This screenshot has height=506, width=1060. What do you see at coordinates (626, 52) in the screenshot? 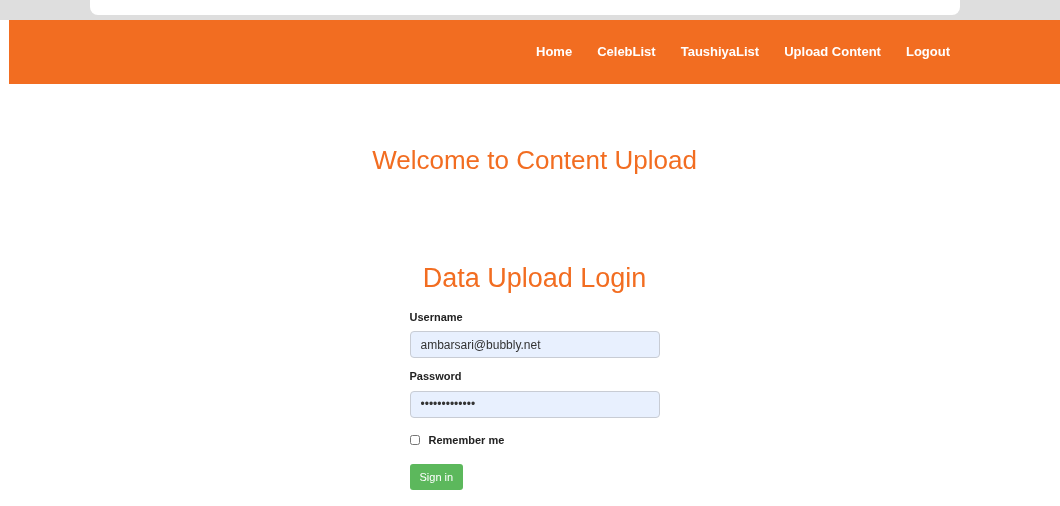
I see `nav-link: CelebList` at bounding box center [626, 52].